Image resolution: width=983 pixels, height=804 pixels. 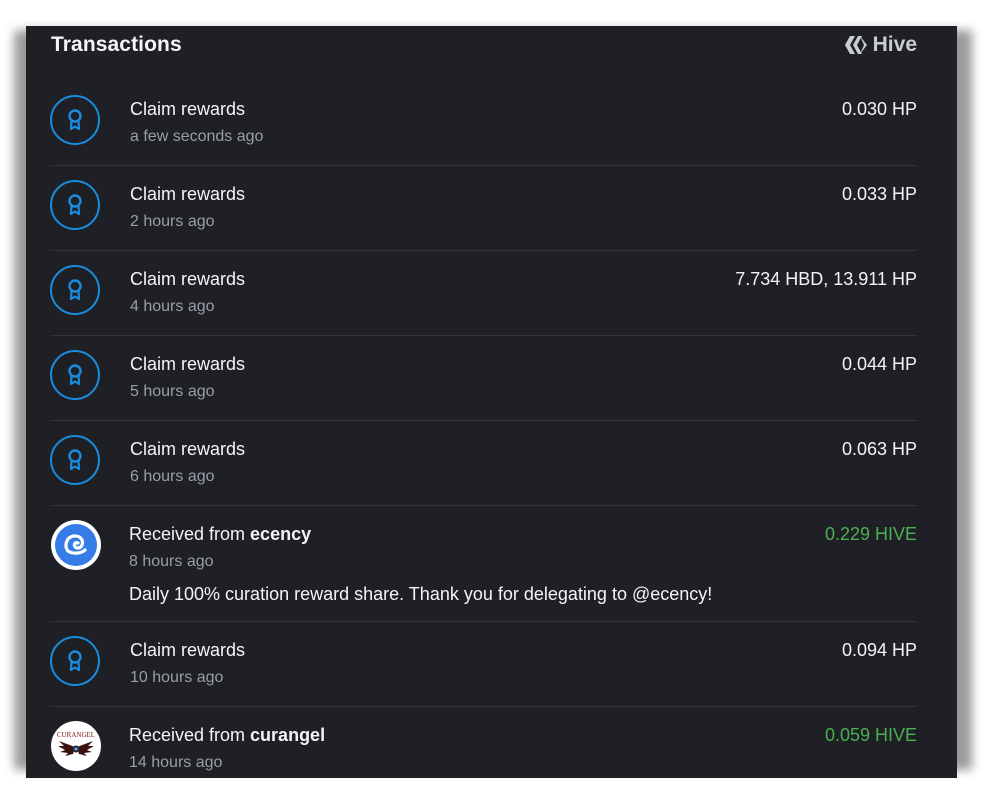 What do you see at coordinates (483, 463) in the screenshot?
I see `transaction-row: Claim rewards 6 hours ago 0.063 HP` at bounding box center [483, 463].